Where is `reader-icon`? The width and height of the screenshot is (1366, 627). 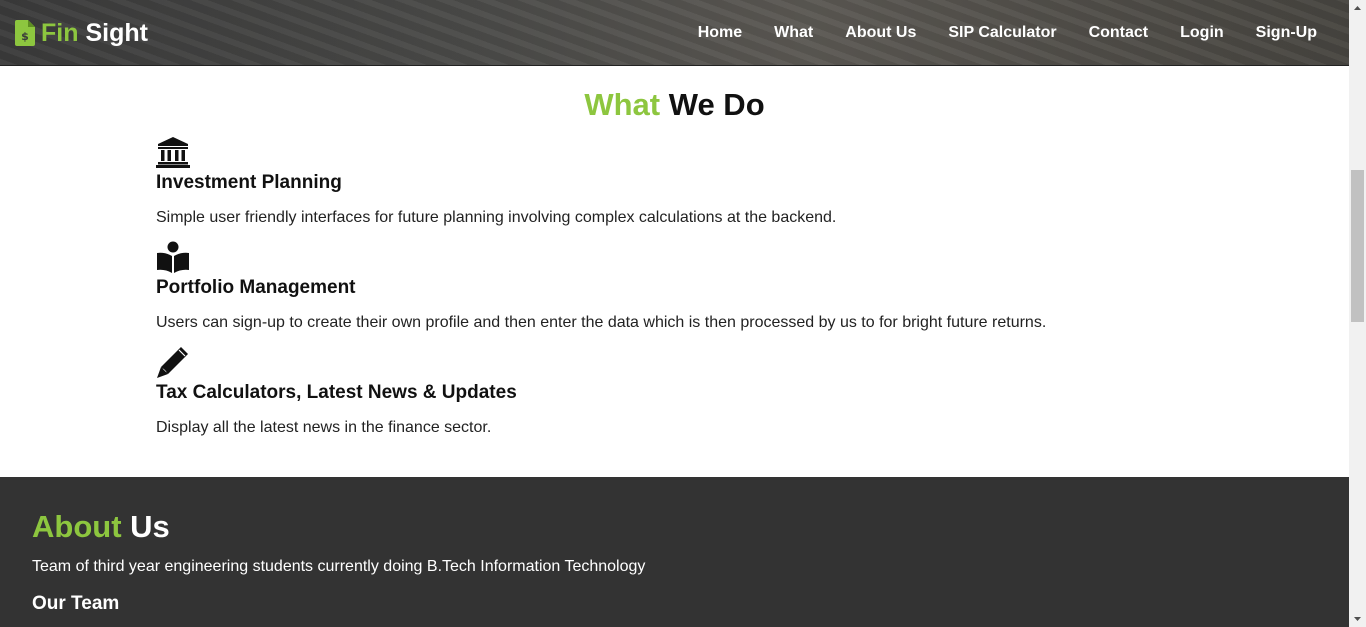
reader-icon is located at coordinates (173, 257).